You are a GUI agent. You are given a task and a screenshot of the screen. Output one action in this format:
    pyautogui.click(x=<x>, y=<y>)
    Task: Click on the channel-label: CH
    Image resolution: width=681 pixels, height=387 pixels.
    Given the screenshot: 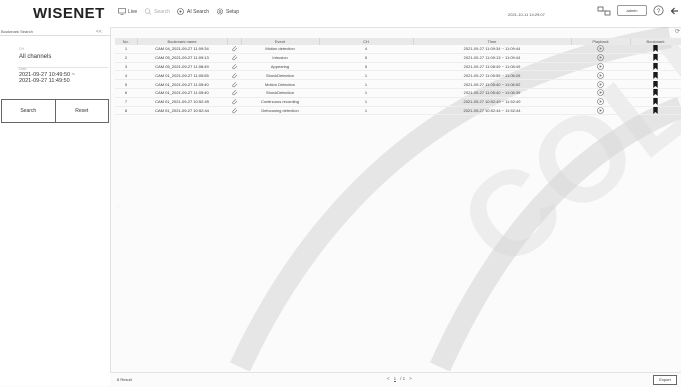 What is the action you would take?
    pyautogui.click(x=22, y=49)
    